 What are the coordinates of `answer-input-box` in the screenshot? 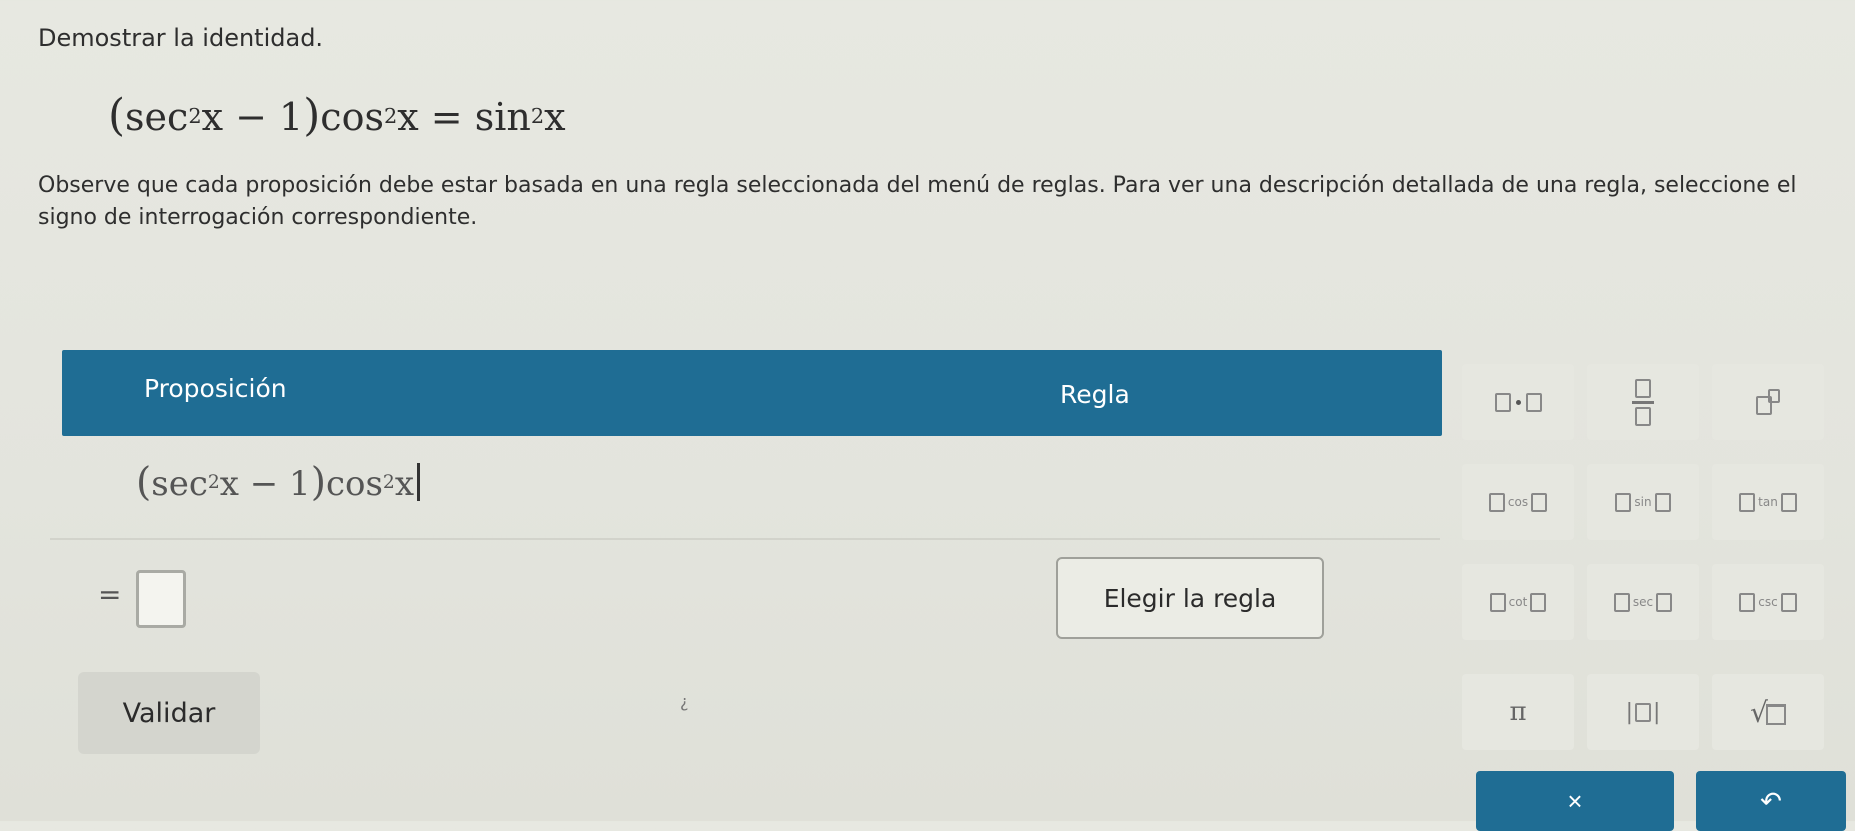 It's located at (161, 599).